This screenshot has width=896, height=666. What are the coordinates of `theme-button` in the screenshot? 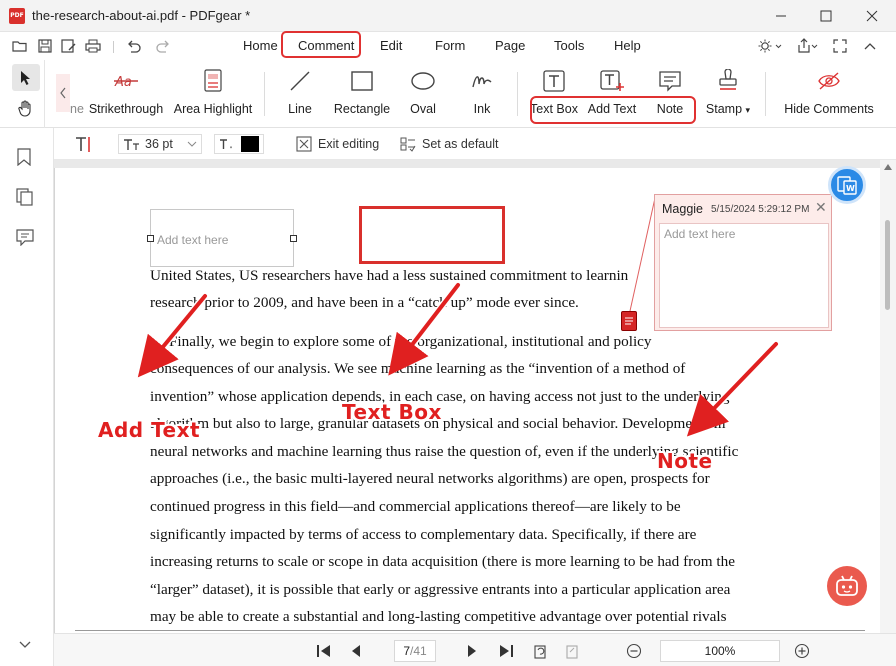 It's located at (770, 46).